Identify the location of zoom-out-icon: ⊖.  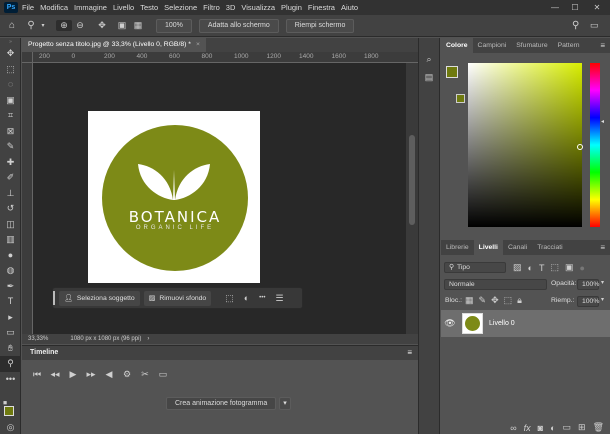
(80, 25).